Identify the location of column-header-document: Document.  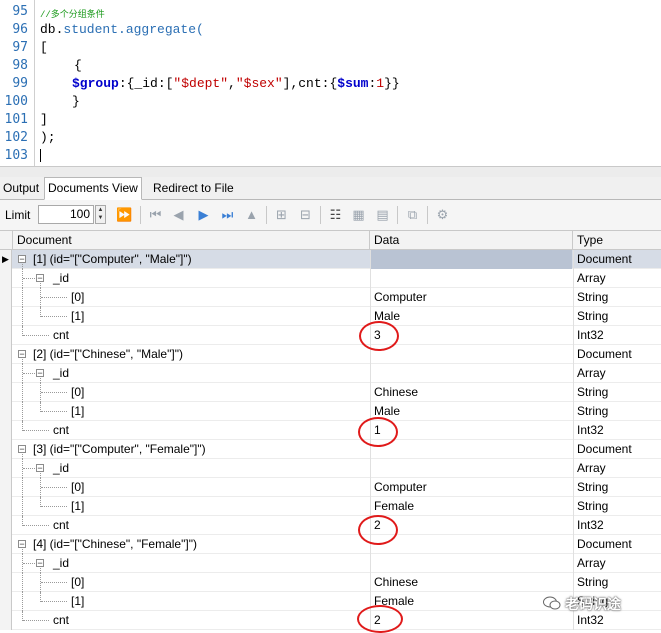
(191, 240).